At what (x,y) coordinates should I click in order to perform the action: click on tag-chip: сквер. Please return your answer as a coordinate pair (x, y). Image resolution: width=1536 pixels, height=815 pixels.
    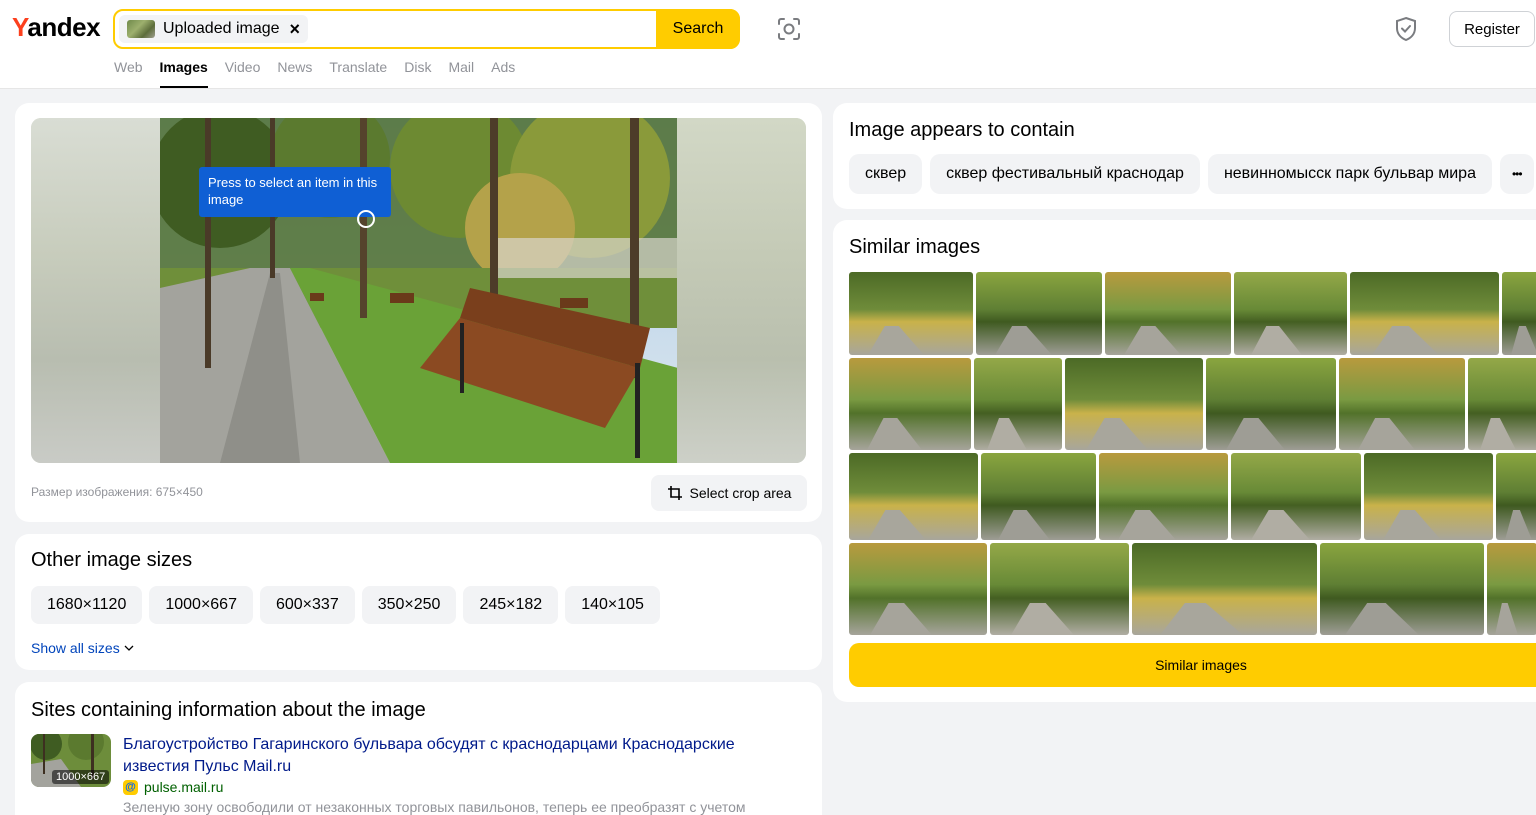
    Looking at the image, I should click on (886, 174).